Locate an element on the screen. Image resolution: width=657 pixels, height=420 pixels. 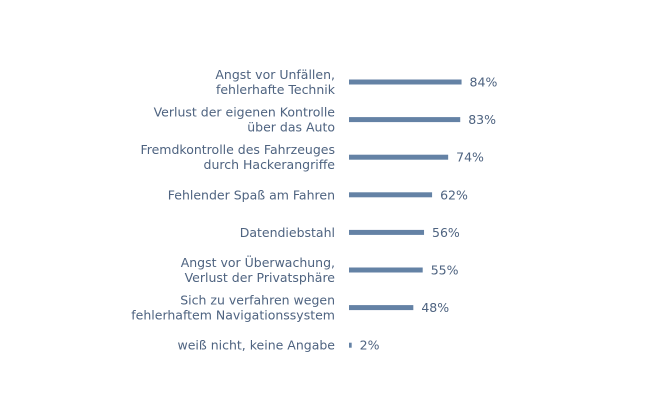
category-label: fehlerhaftem Navigationssystem is located at coordinates (233, 315).